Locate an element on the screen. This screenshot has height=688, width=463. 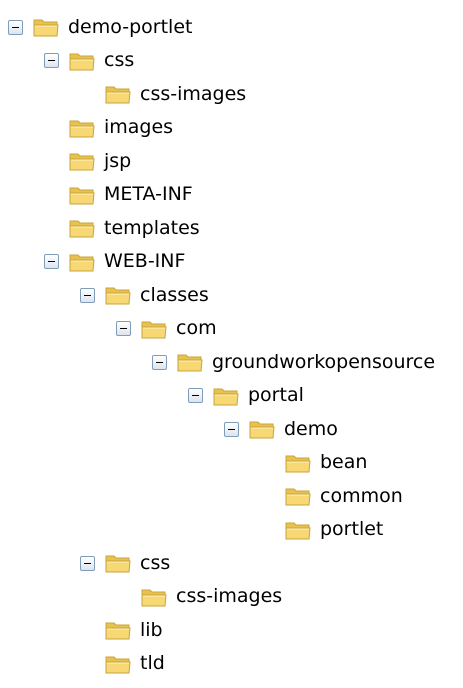
tree-node-demo: demo is located at coordinates (281, 429).